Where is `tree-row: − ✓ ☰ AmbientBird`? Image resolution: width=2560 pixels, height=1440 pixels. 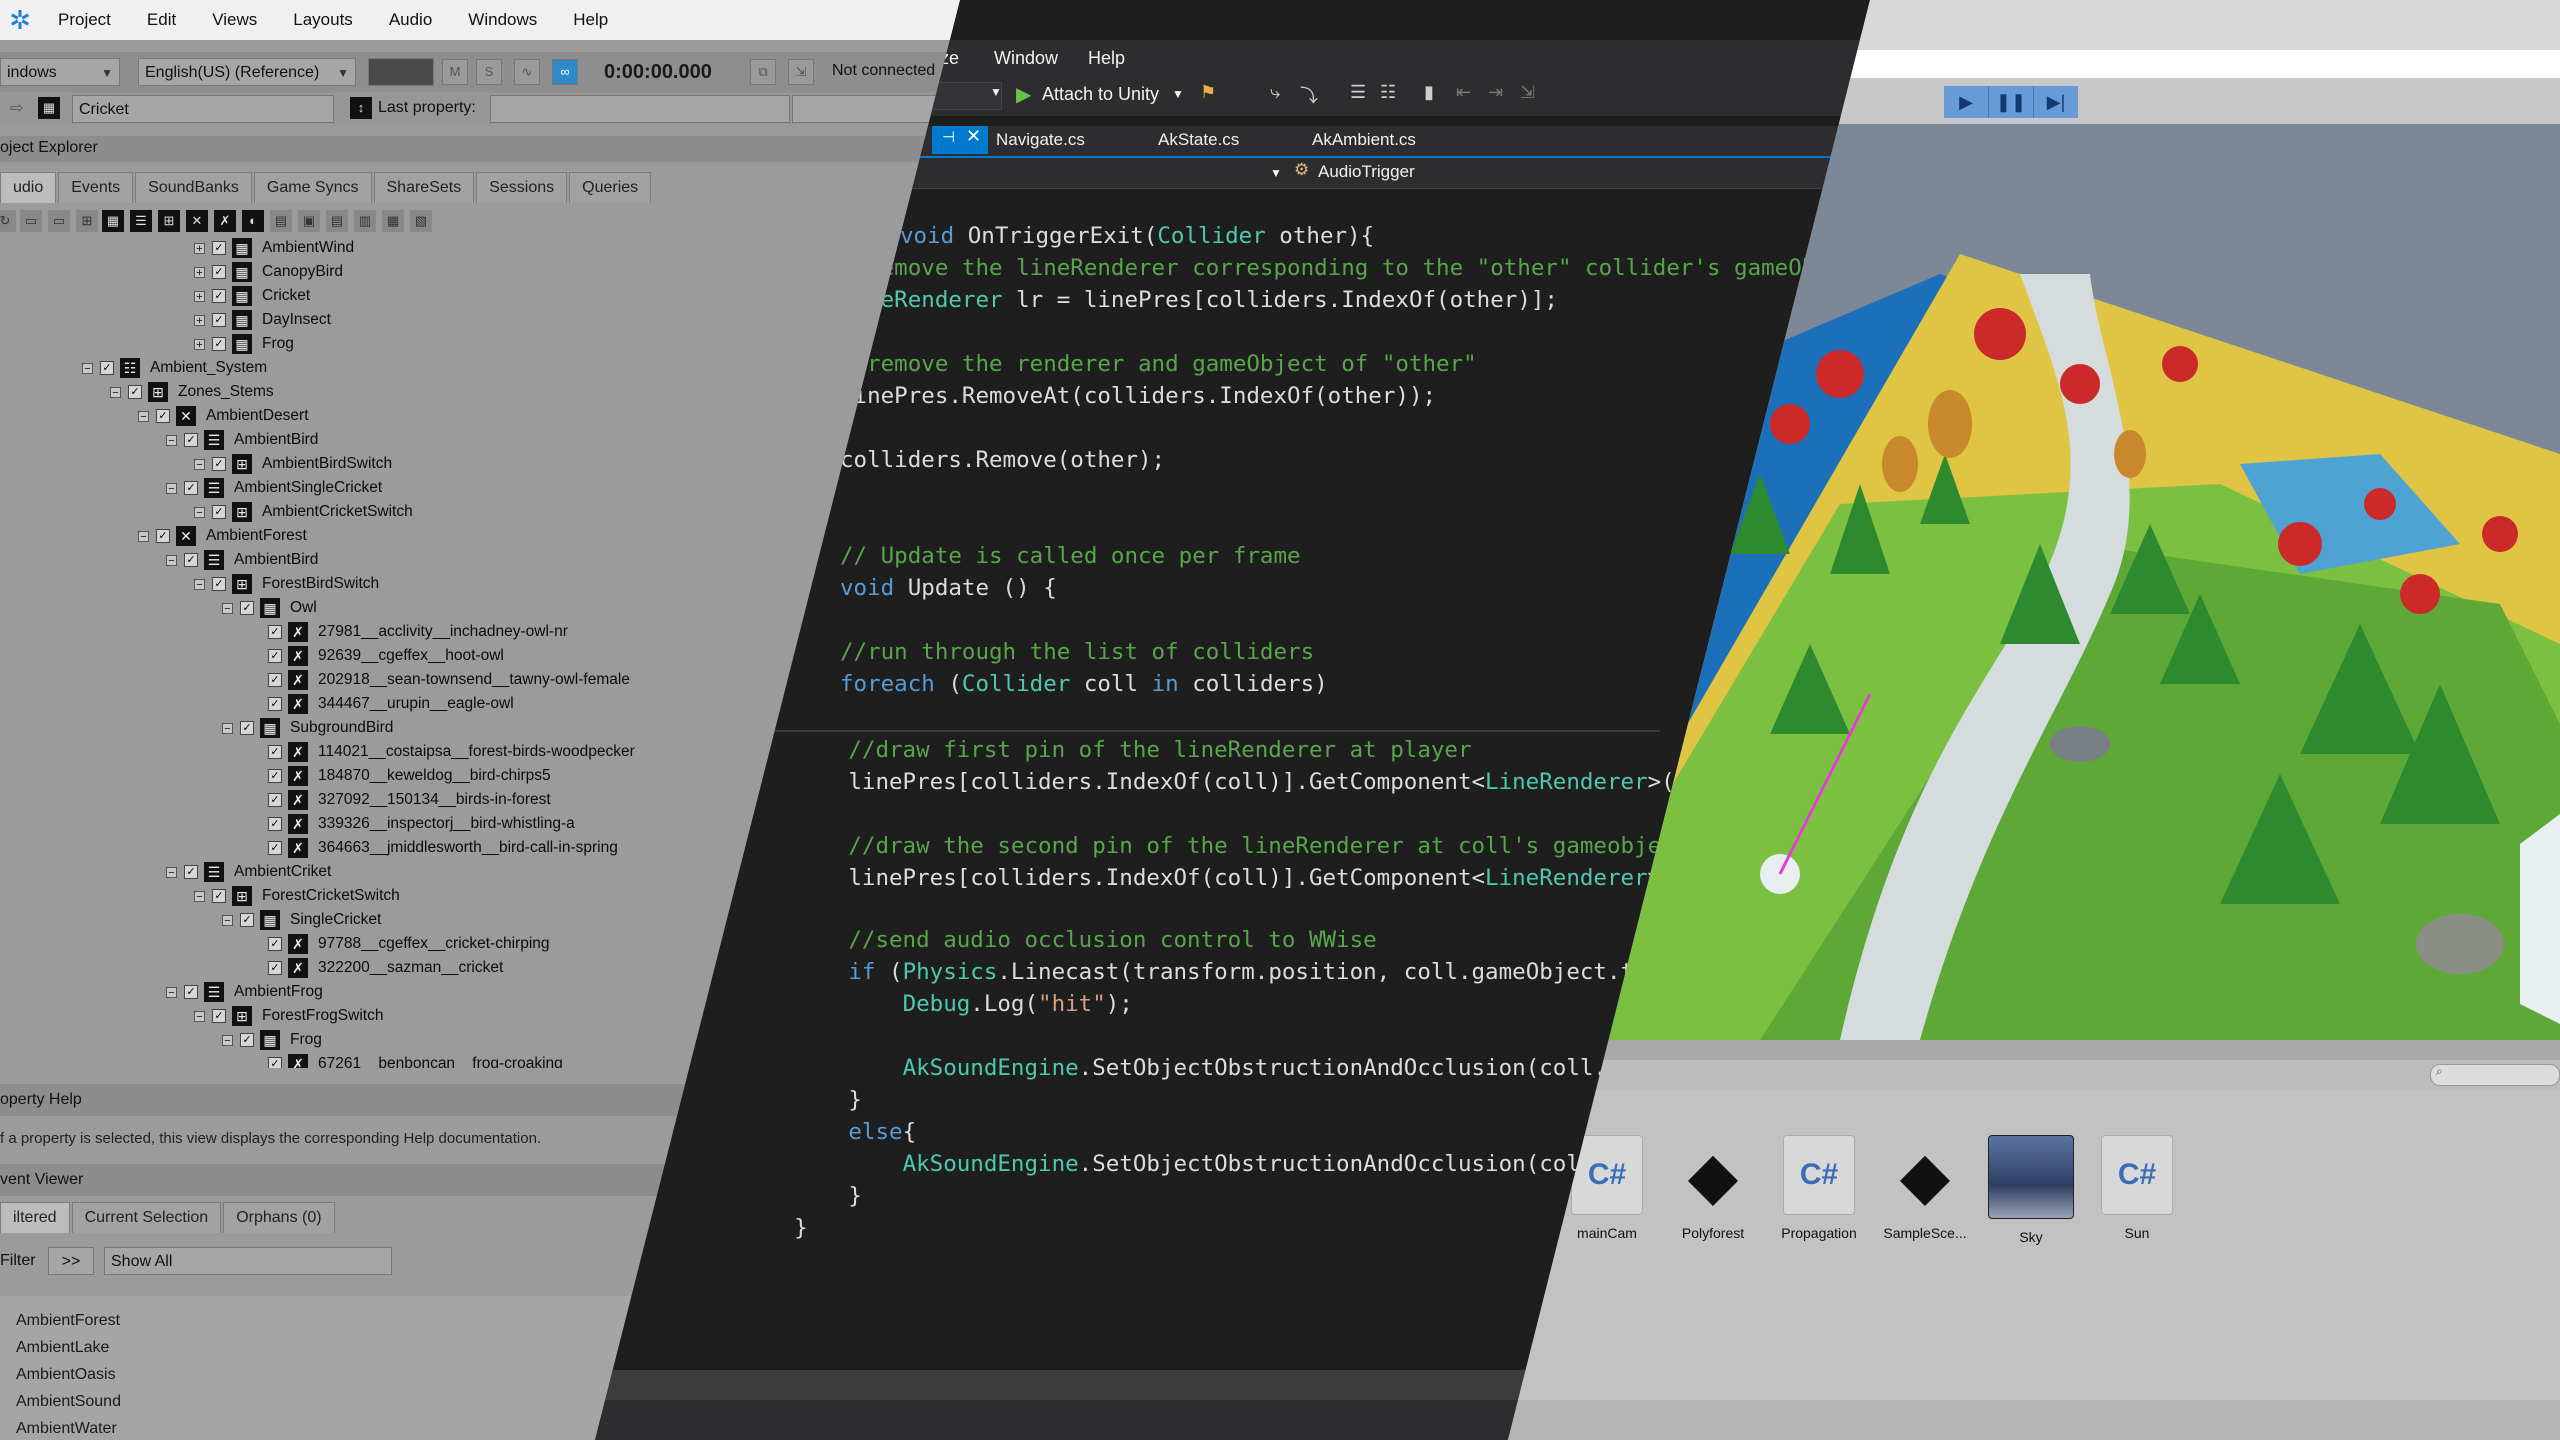 tree-row: − ✓ ☰ AmbientBird is located at coordinates (242, 440).